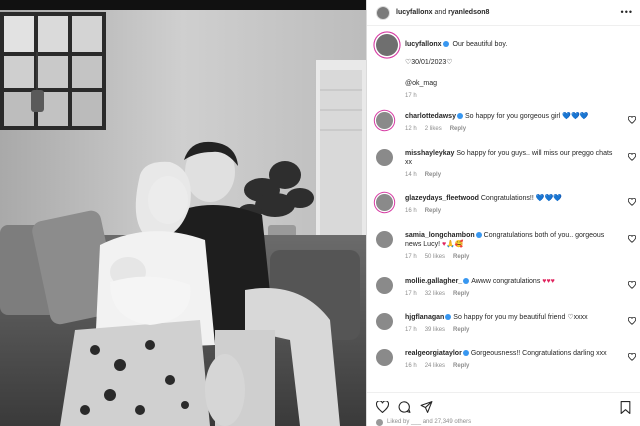  I want to click on bookmark-icon, so click(625, 407).